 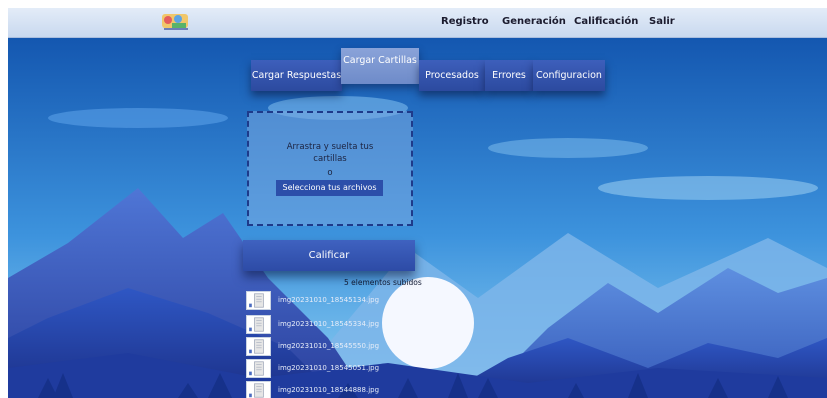 What do you see at coordinates (534, 21) in the screenshot?
I see `nav-generacion: Generación` at bounding box center [534, 21].